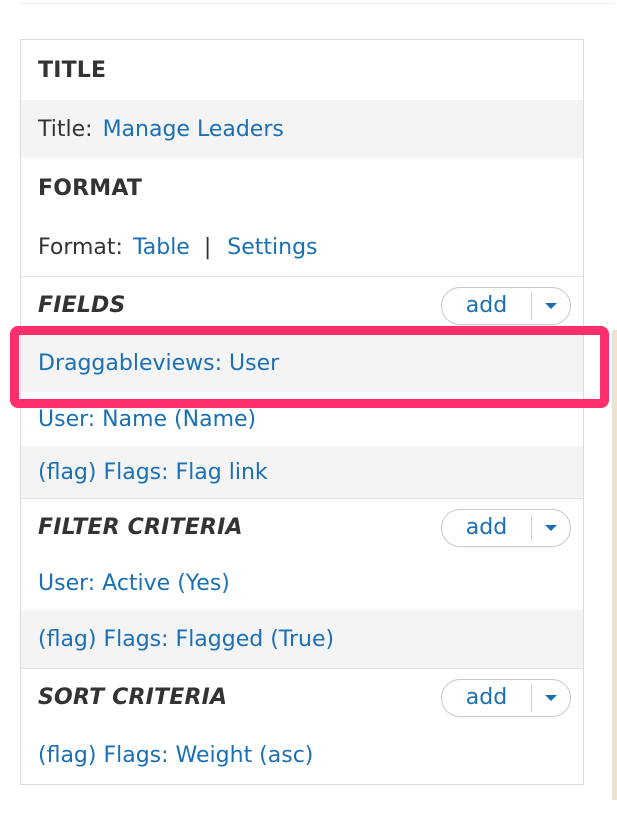  What do you see at coordinates (302, 583) in the screenshot?
I see `filter-item: User: Active (Yes)` at bounding box center [302, 583].